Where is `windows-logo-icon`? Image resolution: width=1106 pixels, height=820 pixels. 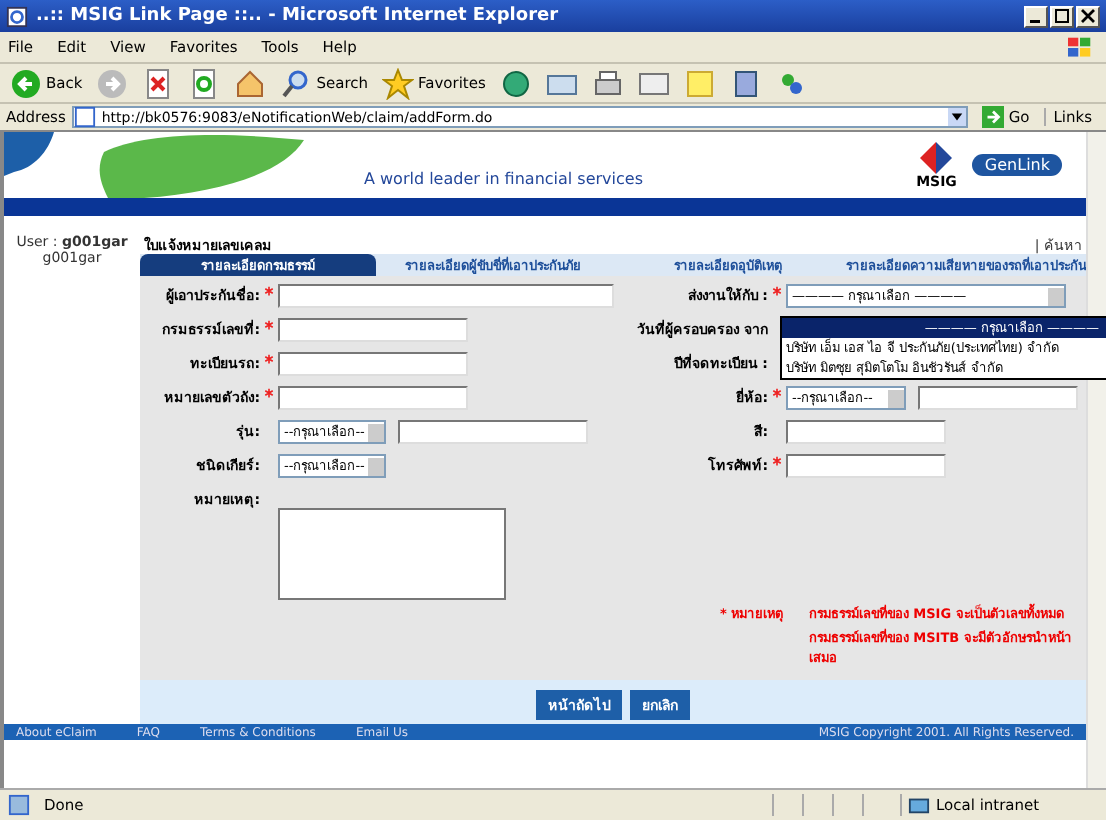 windows-logo-icon is located at coordinates (1080, 47).